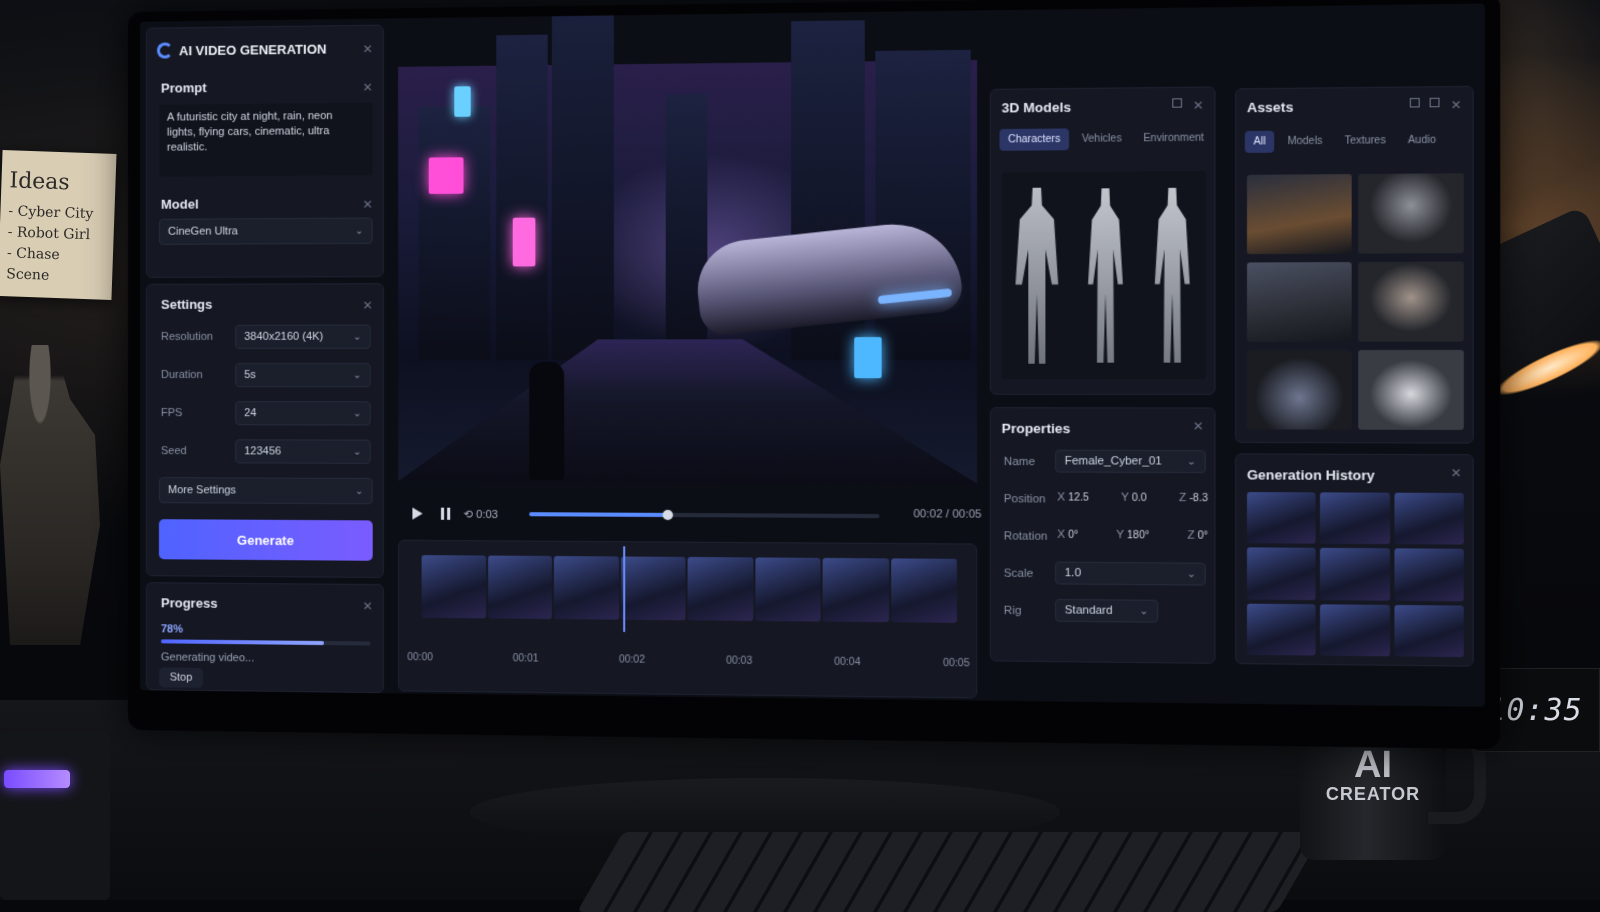  Describe the element at coordinates (265, 637) in the screenshot. I see `progress-panel: Progress ✕ 78% Generating video... Stop` at that location.